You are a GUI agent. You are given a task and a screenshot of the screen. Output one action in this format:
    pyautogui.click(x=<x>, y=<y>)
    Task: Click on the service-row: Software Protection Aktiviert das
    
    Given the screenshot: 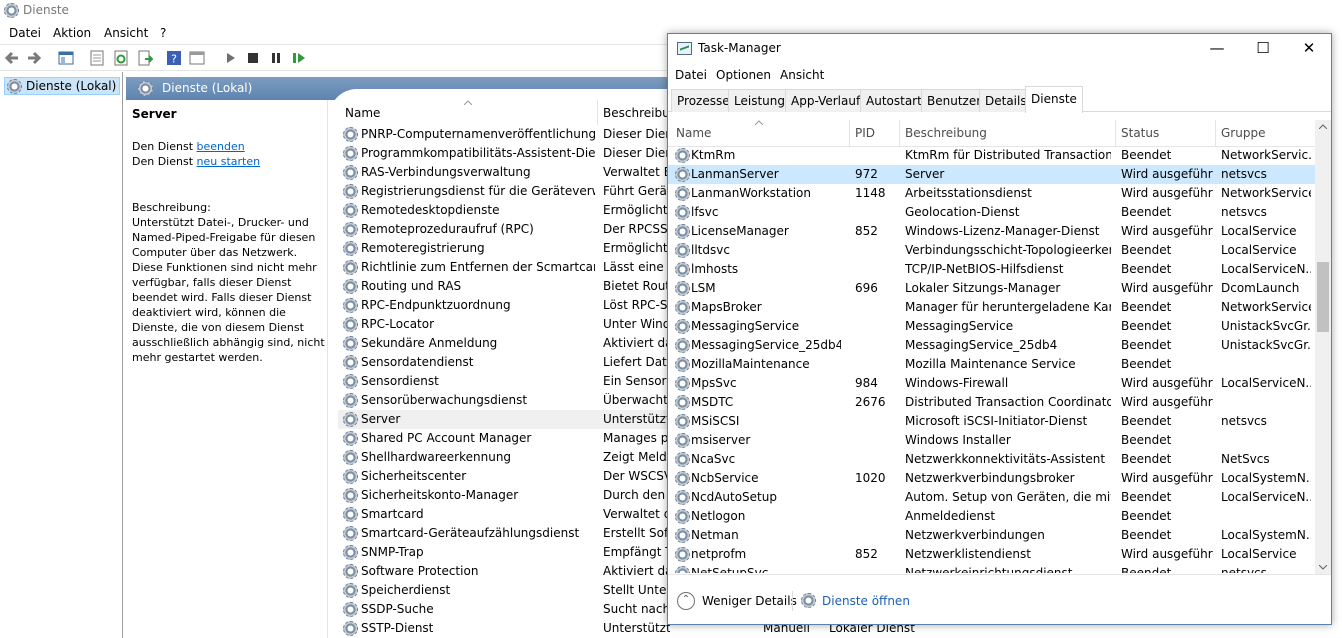 What is the action you would take?
    pyautogui.click(x=504, y=571)
    